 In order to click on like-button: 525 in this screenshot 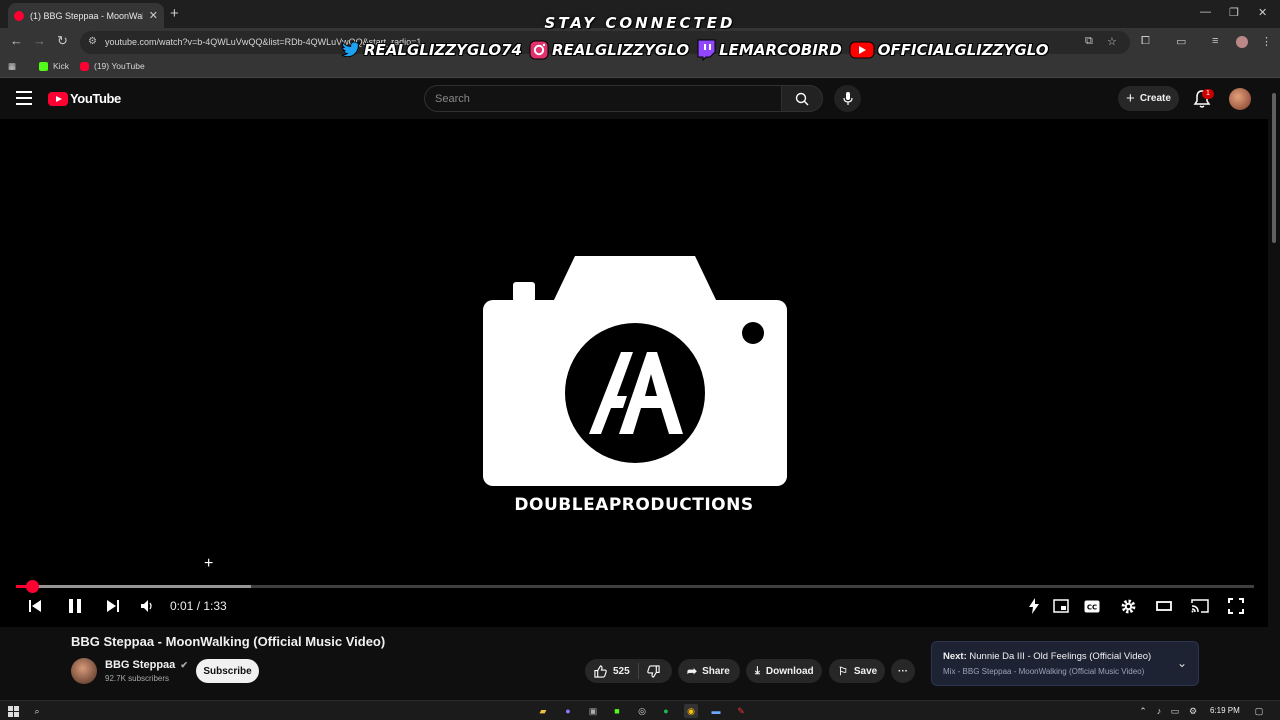, I will do `click(612, 671)`.